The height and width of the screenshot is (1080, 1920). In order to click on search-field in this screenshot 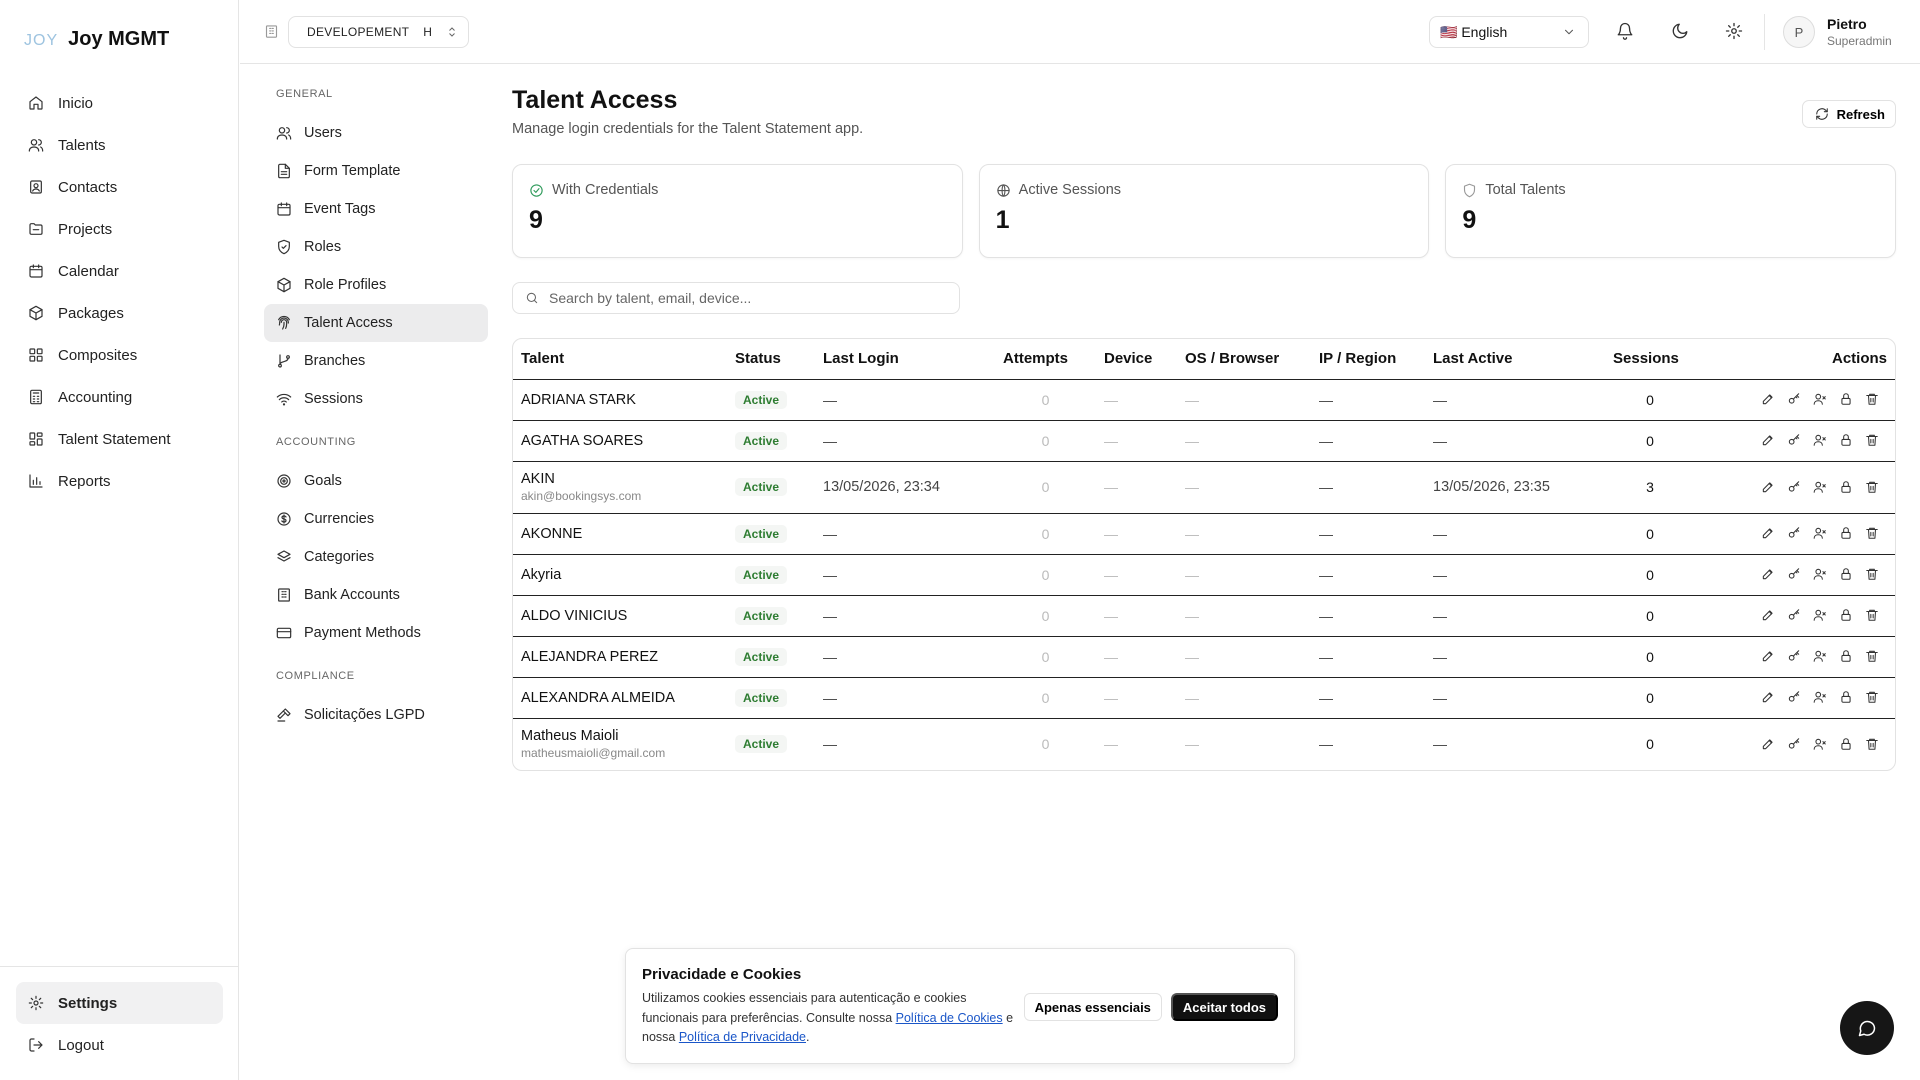, I will do `click(736, 298)`.